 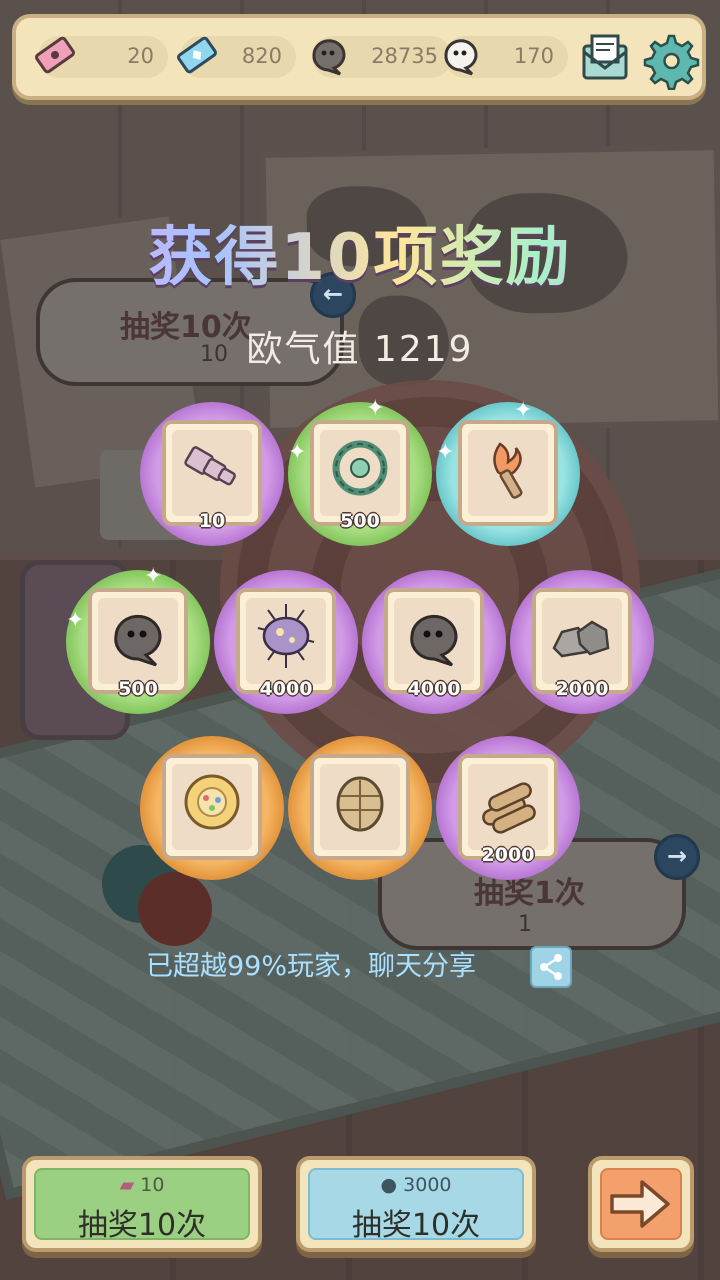 I want to click on resource-dark-soul: 28735, so click(x=382, y=57).